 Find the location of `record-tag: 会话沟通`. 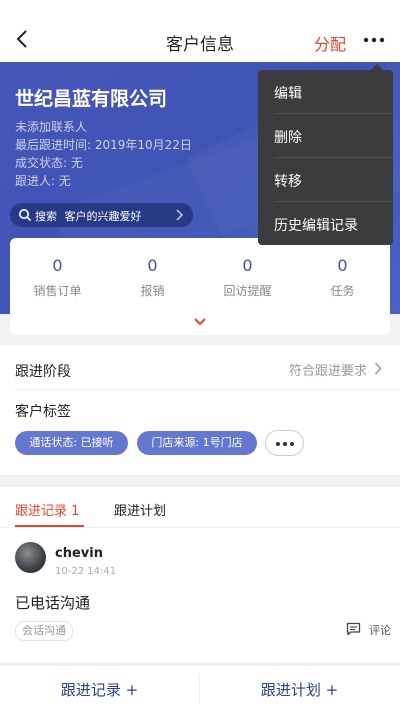

record-tag: 会话沟通 is located at coordinates (44, 631).